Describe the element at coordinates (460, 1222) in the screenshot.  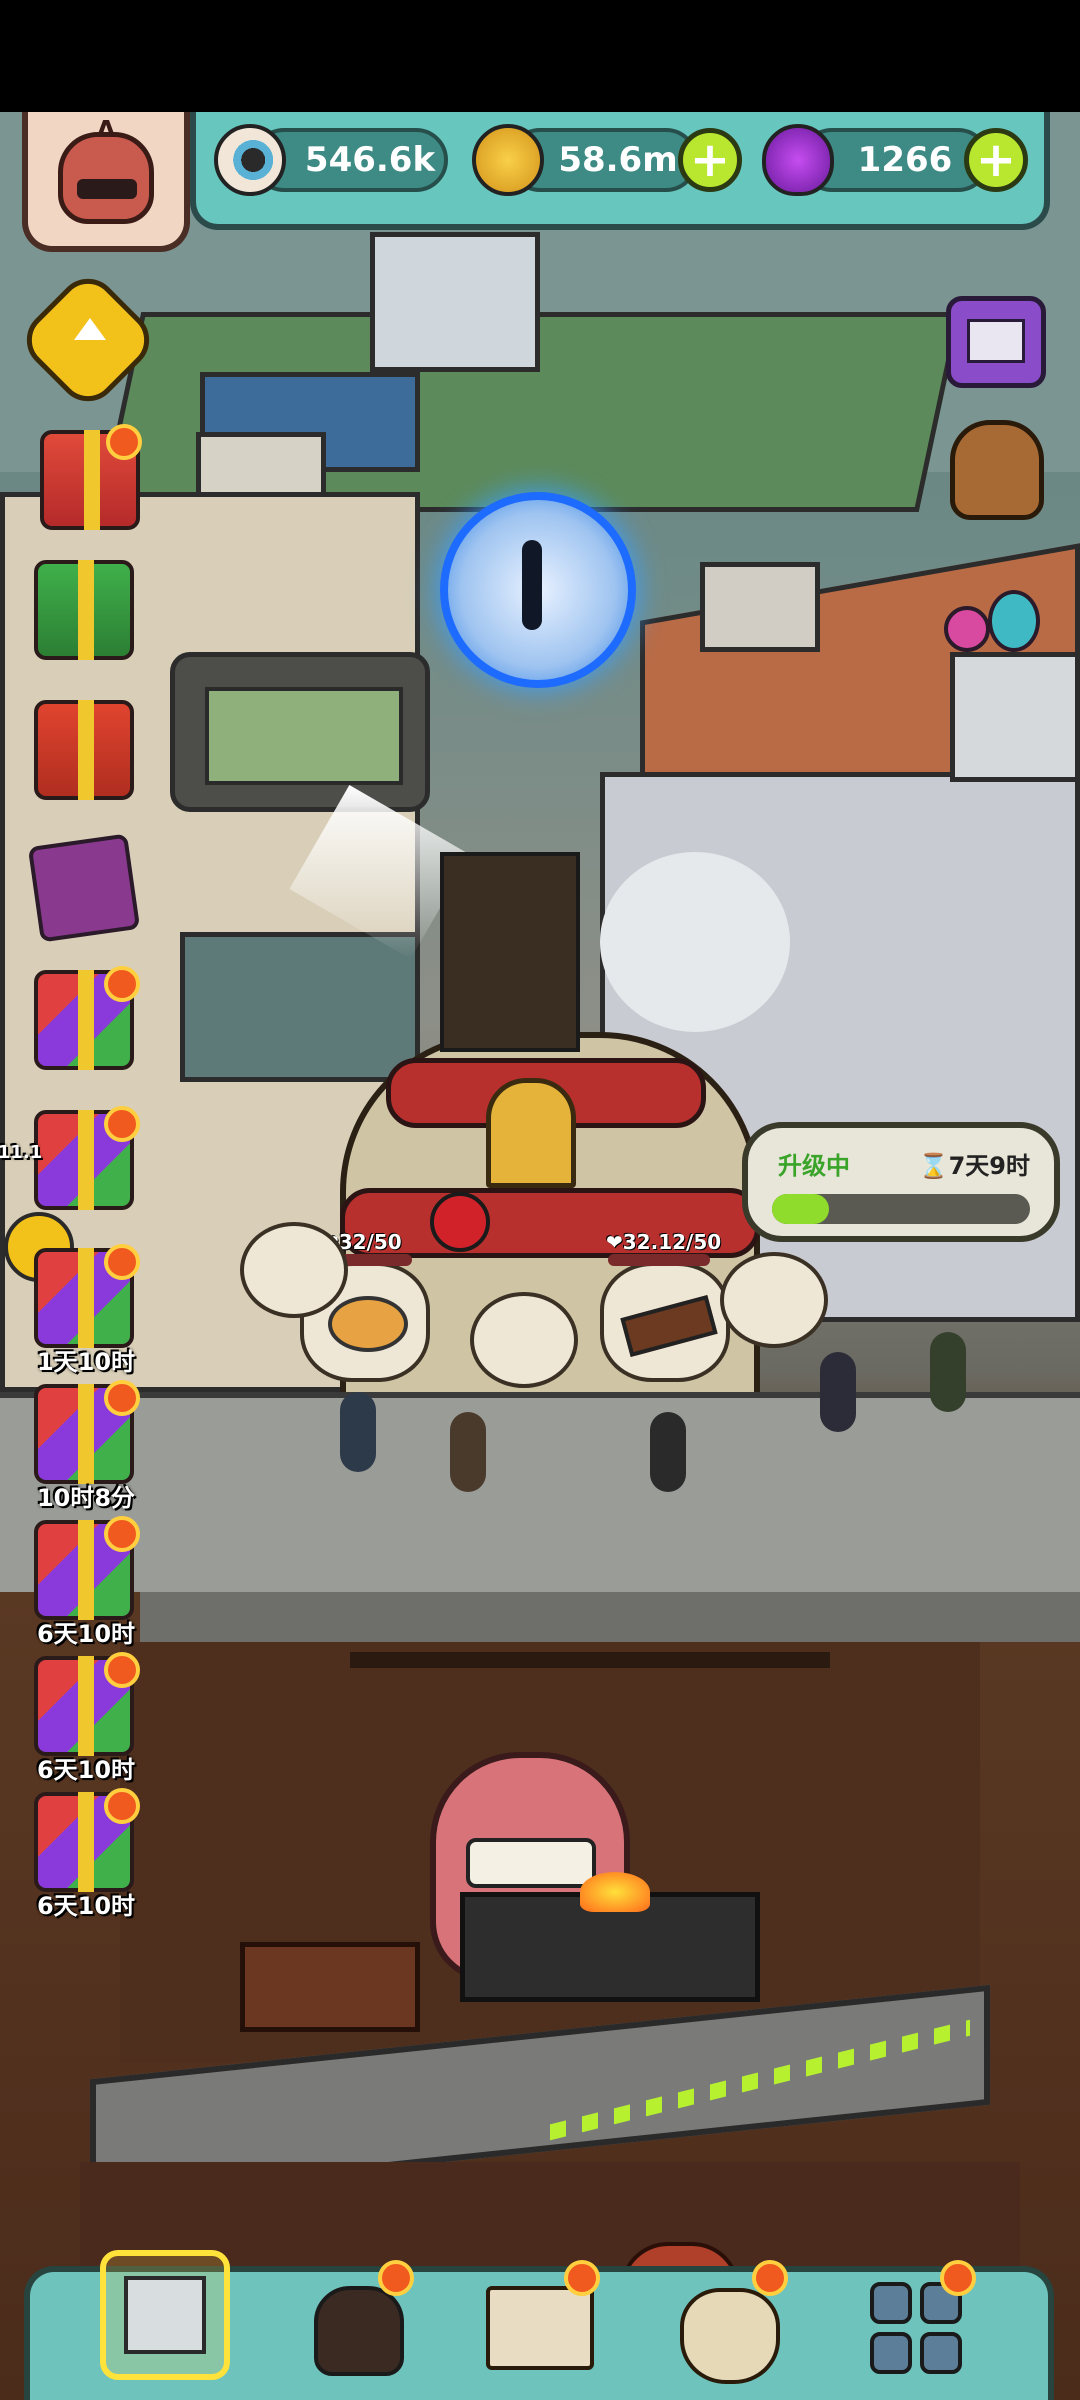
I see `ornament` at that location.